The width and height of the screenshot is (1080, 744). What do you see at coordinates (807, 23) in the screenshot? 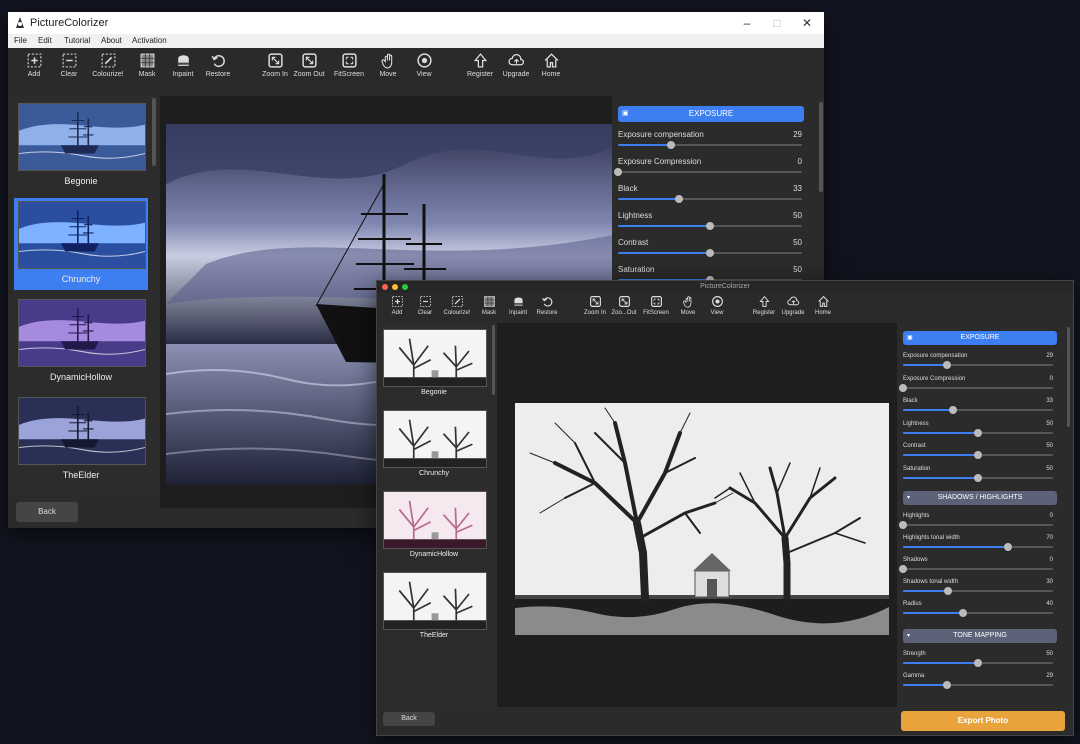
I see `close-button: ✕` at bounding box center [807, 23].